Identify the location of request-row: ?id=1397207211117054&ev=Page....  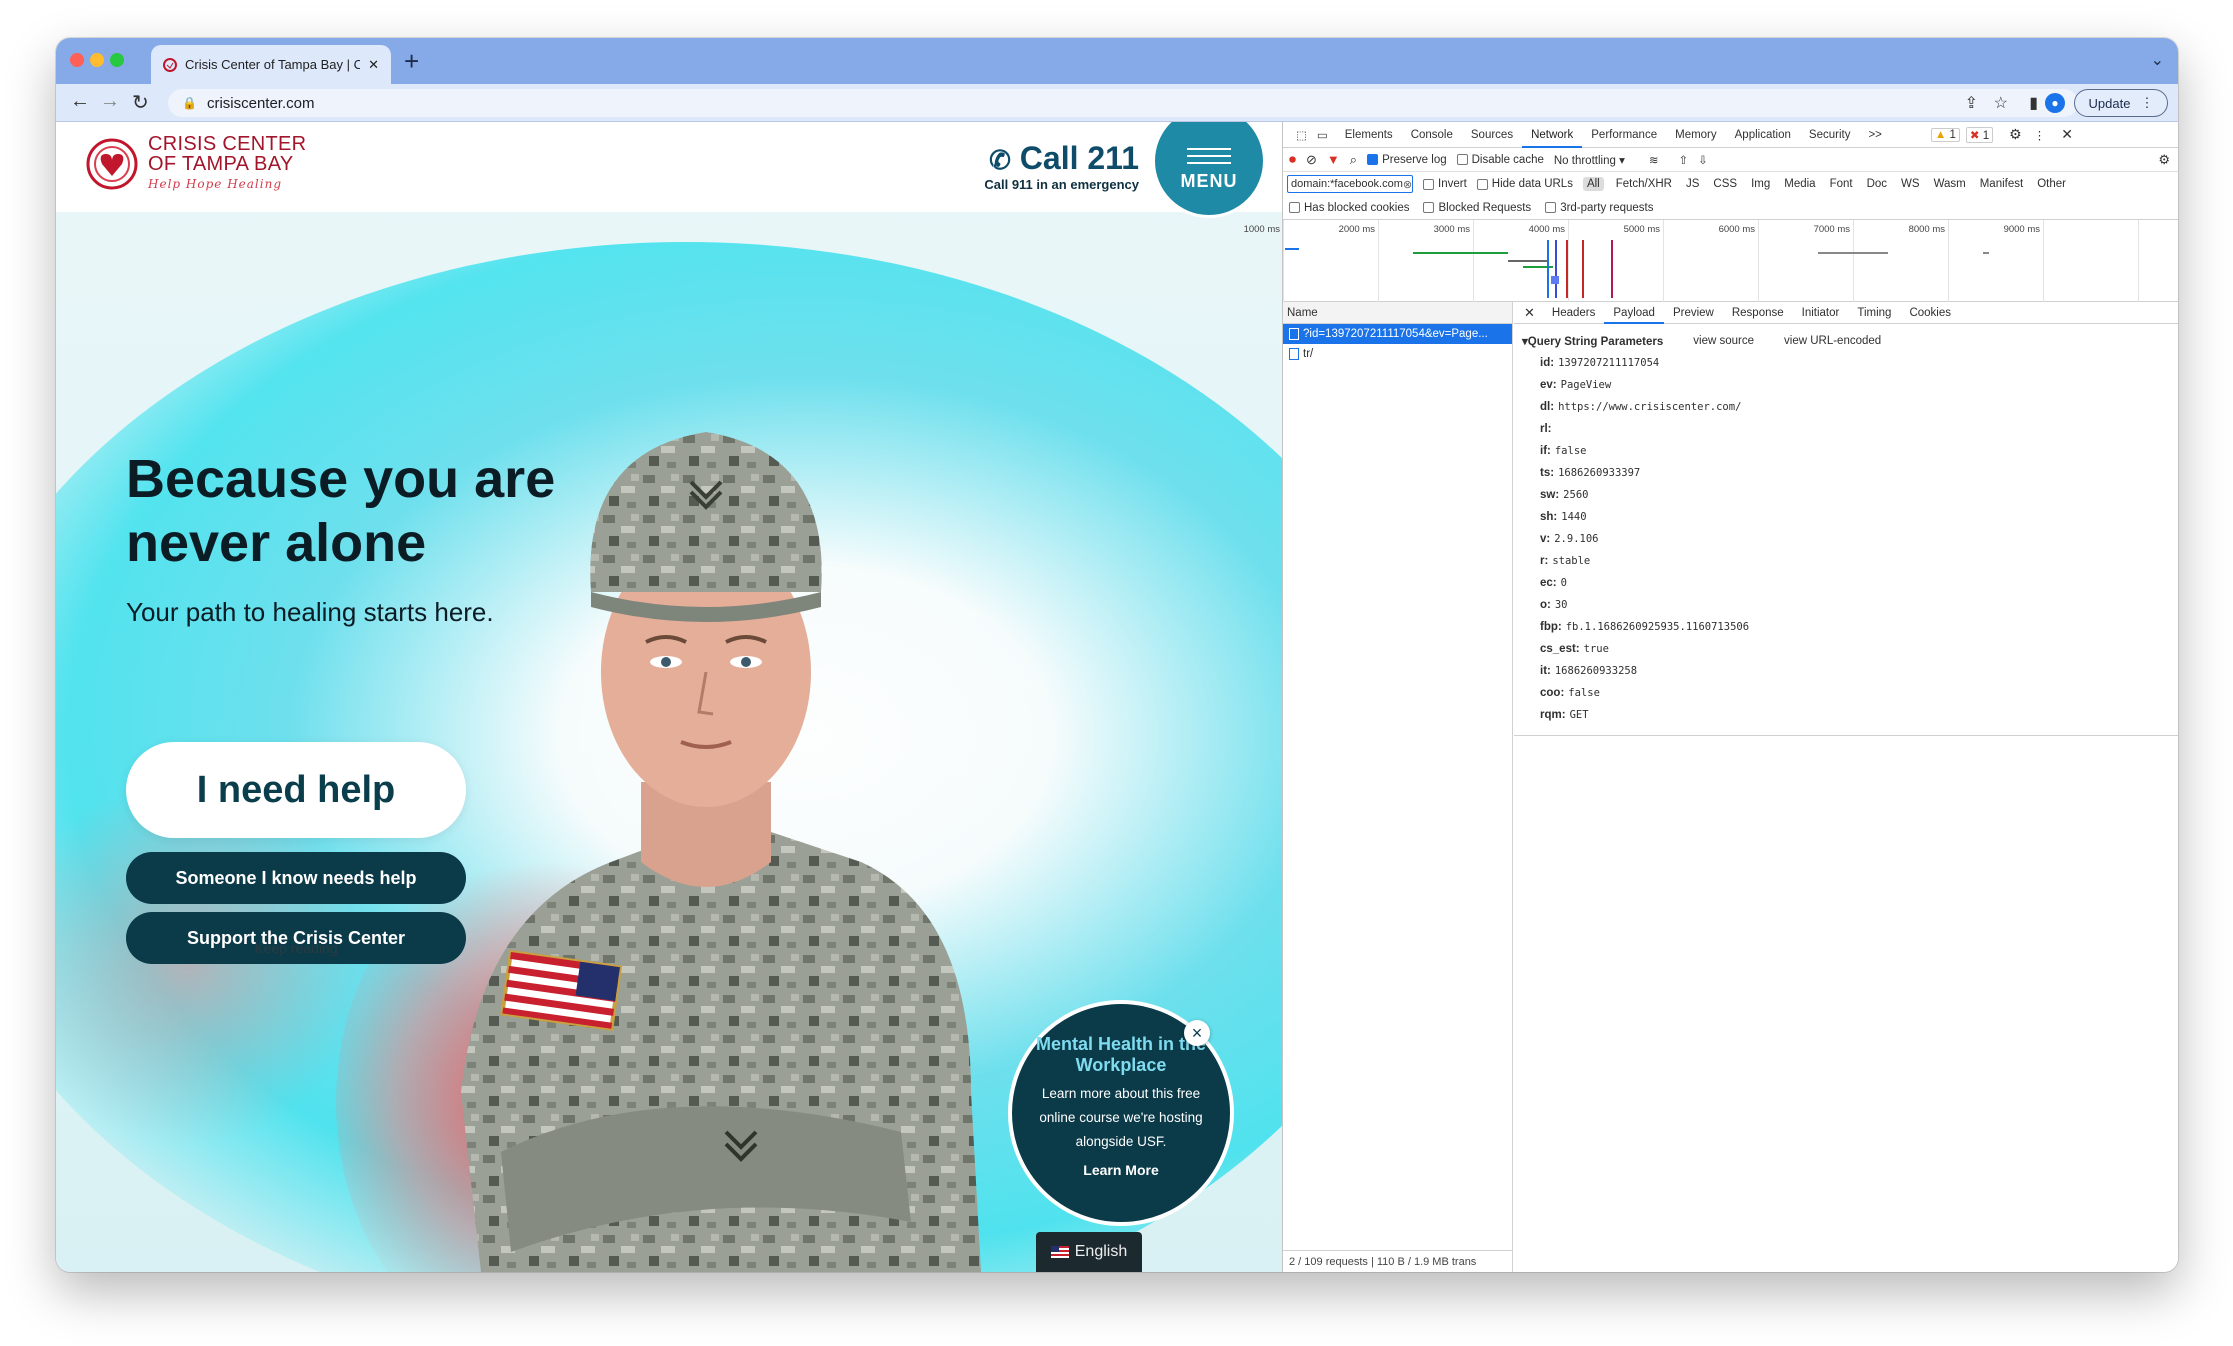
(1397, 334).